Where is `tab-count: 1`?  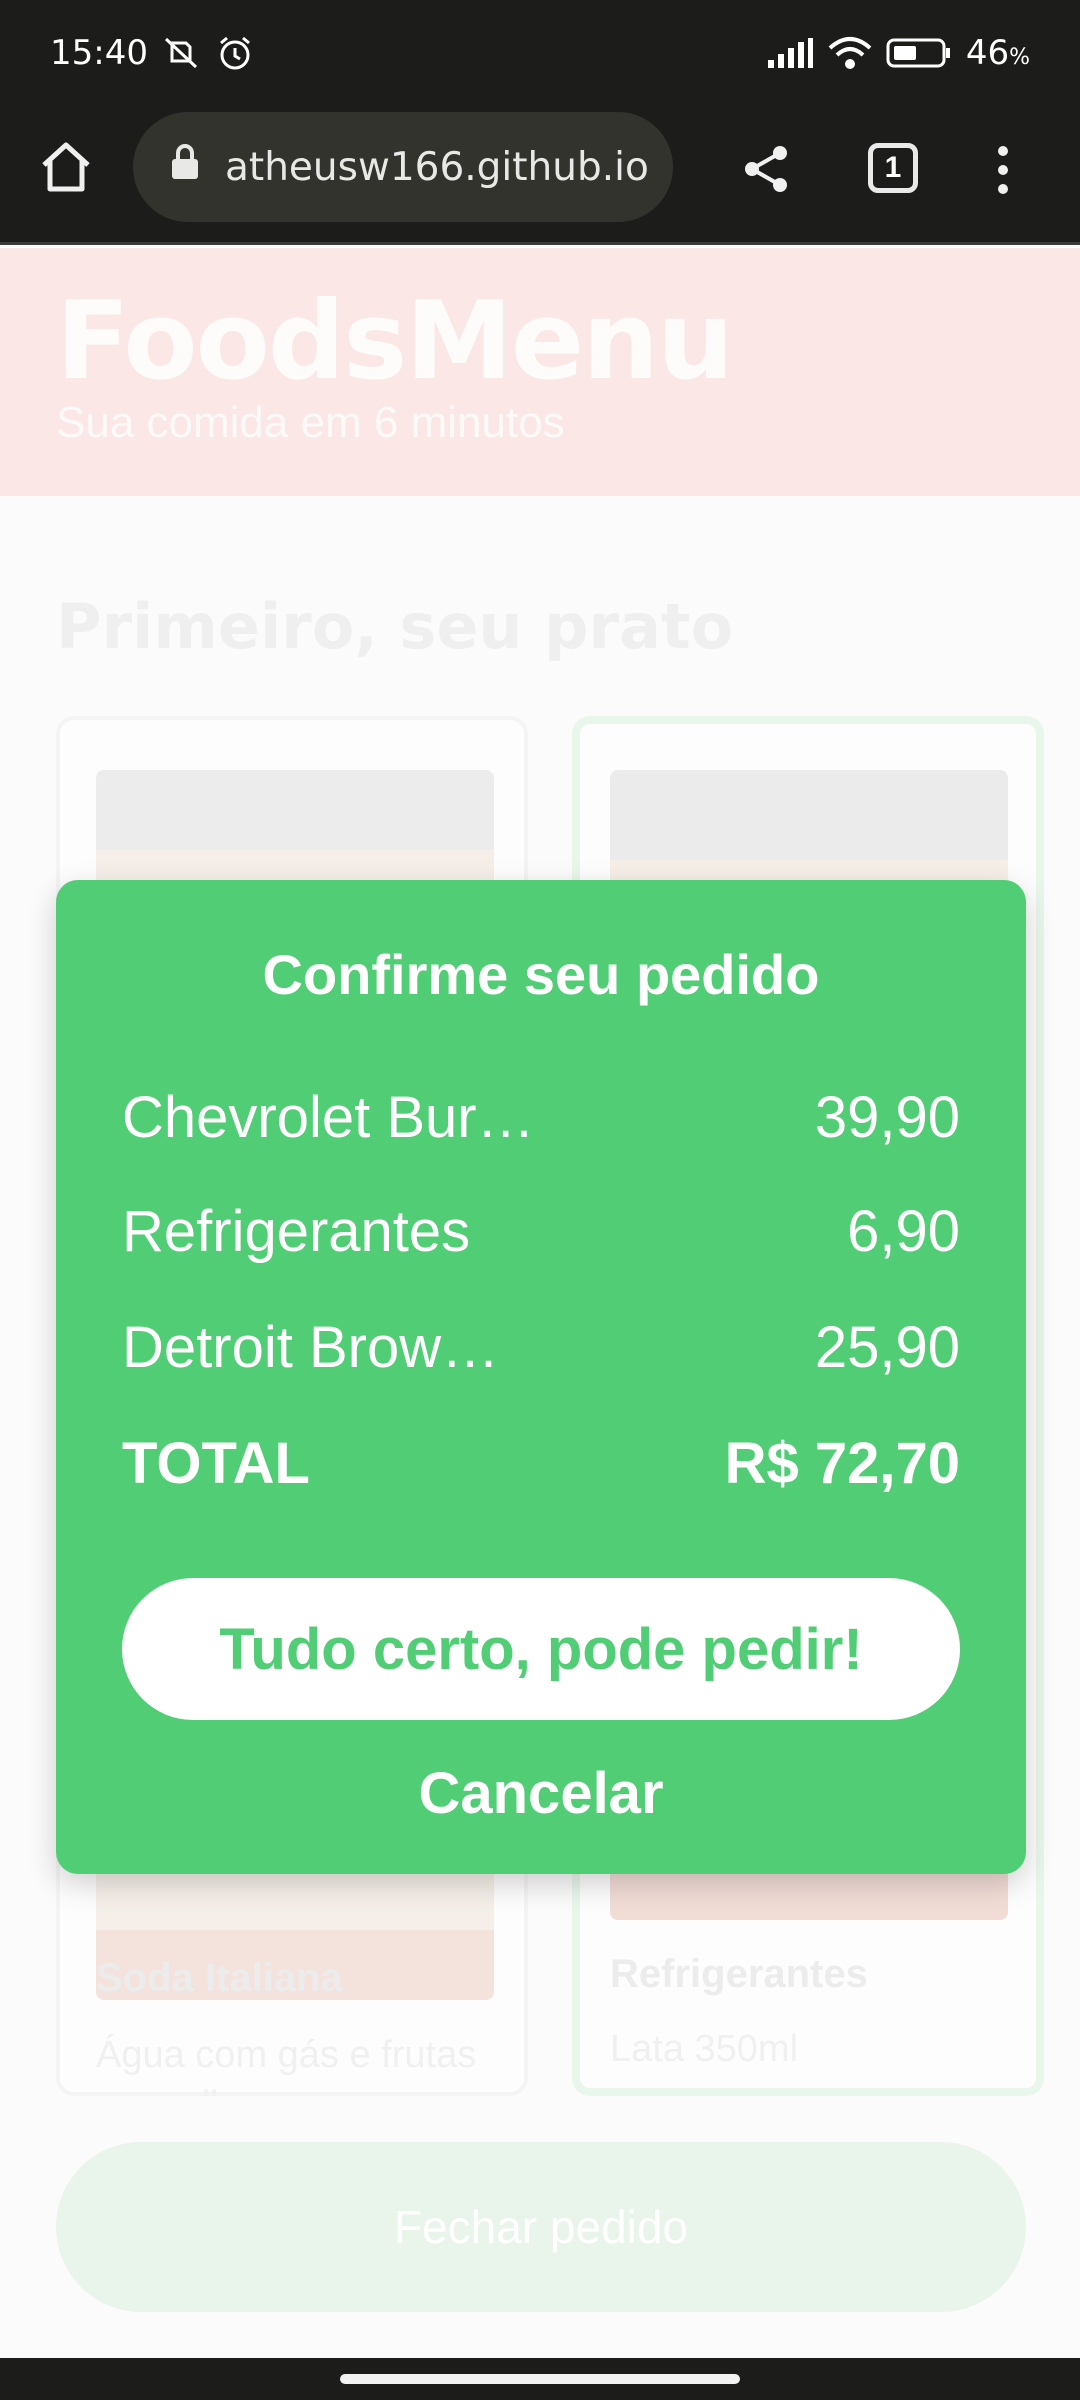
tab-count: 1 is located at coordinates (893, 167).